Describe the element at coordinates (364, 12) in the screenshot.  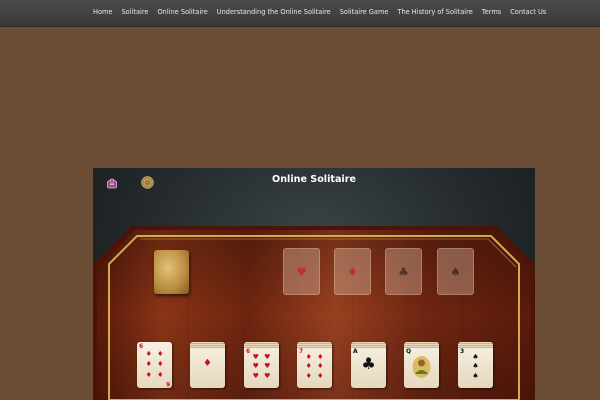
I see `nav-item-solitaire-game: Solitaire Game` at that location.